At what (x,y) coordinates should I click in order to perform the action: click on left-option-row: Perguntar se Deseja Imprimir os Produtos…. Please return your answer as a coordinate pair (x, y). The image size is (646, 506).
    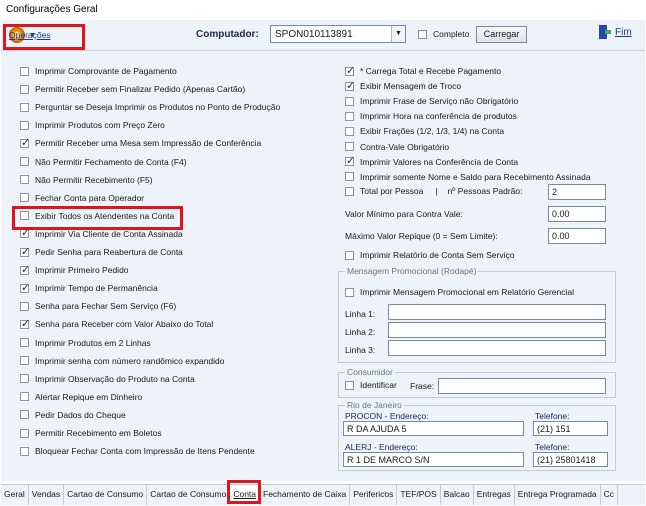
    Looking at the image, I should click on (150, 107).